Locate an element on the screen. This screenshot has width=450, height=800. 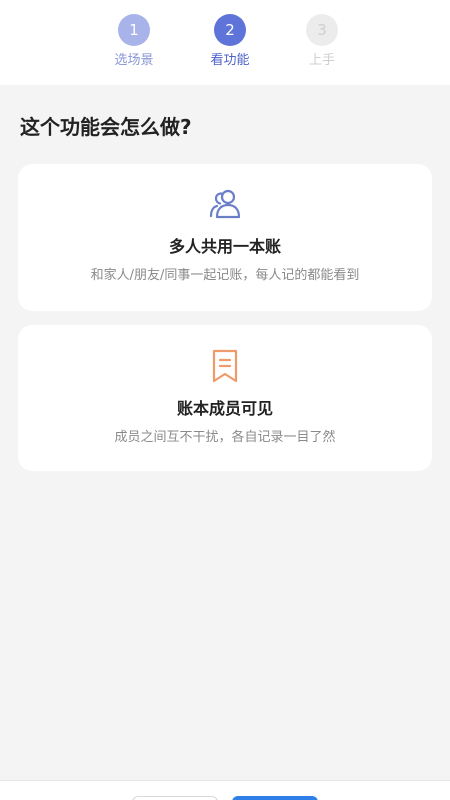
step-3-circle: 3 is located at coordinates (322, 30).